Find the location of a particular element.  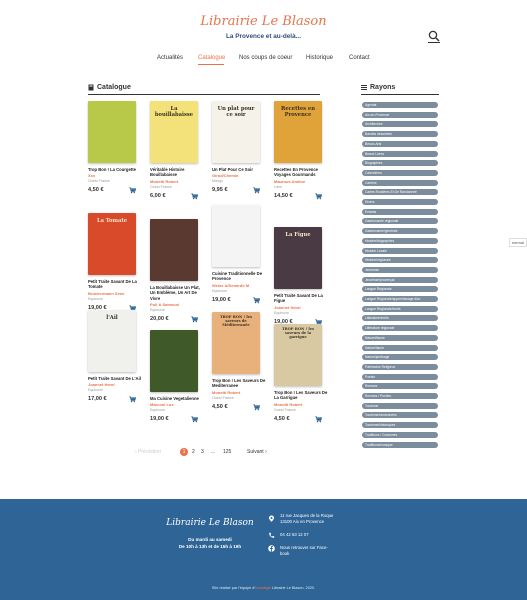

book-cover: TROP BON ! les saveurs de Méditerranée is located at coordinates (236, 343).